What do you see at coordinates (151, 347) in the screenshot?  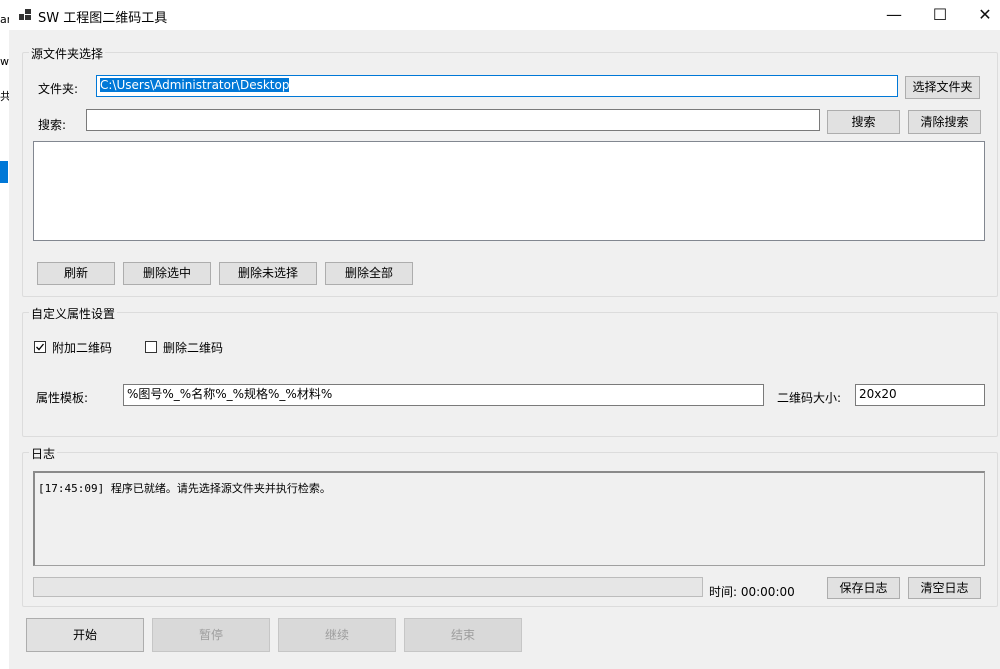 I see `delete-qr-checkbox` at bounding box center [151, 347].